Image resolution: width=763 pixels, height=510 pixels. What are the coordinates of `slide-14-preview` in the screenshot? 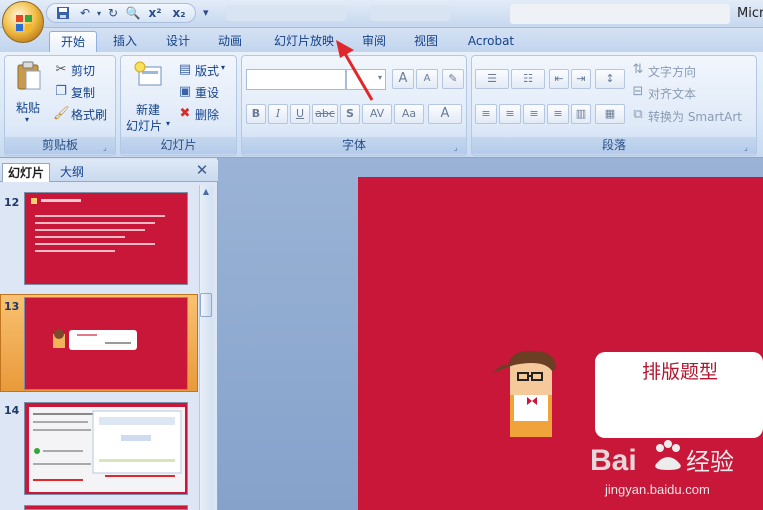 It's located at (107, 449).